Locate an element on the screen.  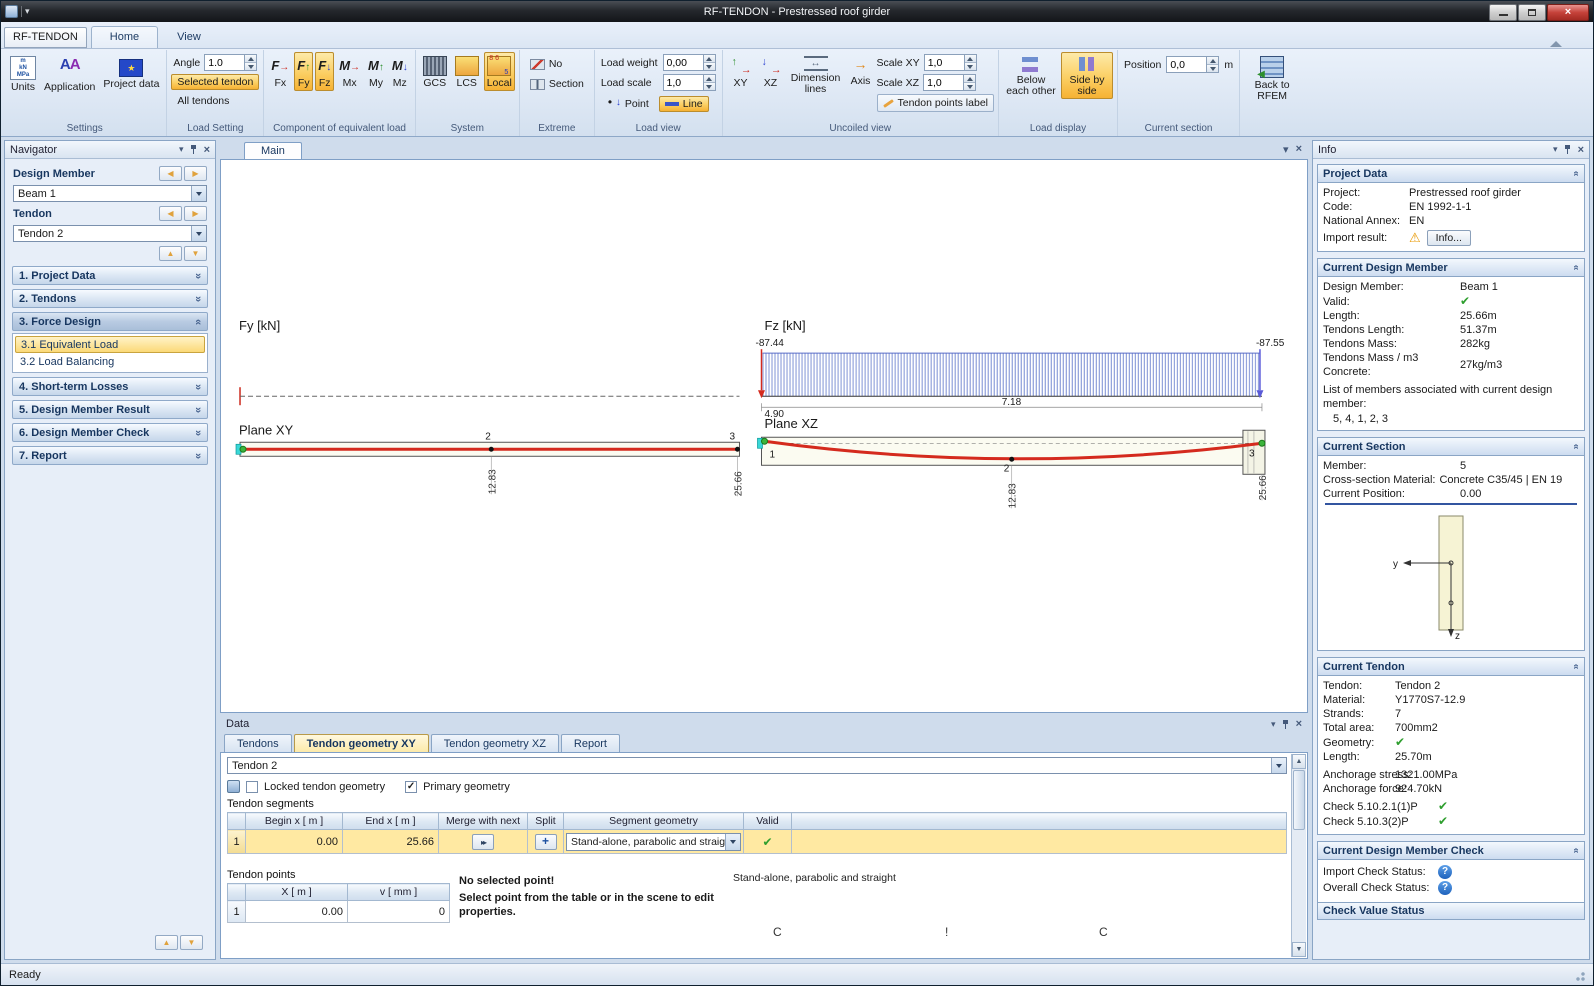
mz-button: M Mz is located at coordinates (400, 71).